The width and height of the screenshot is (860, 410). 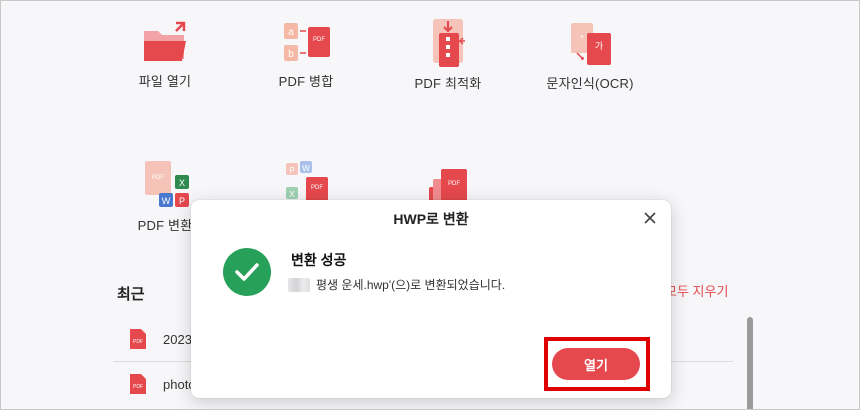 What do you see at coordinates (696, 290) in the screenshot?
I see `clear-all-link: 모두 지우기` at bounding box center [696, 290].